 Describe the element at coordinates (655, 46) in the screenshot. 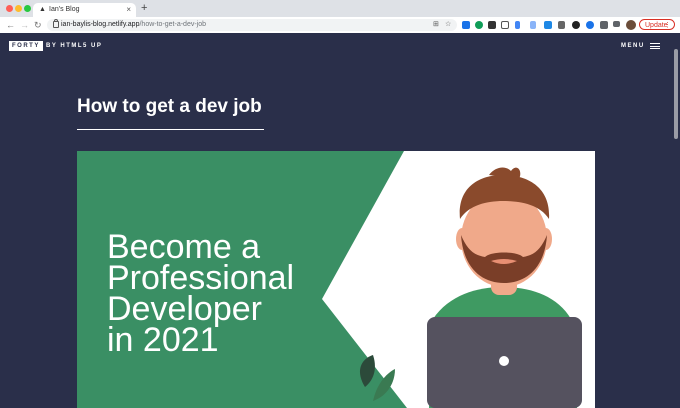

I see `hamburger-icon` at that location.